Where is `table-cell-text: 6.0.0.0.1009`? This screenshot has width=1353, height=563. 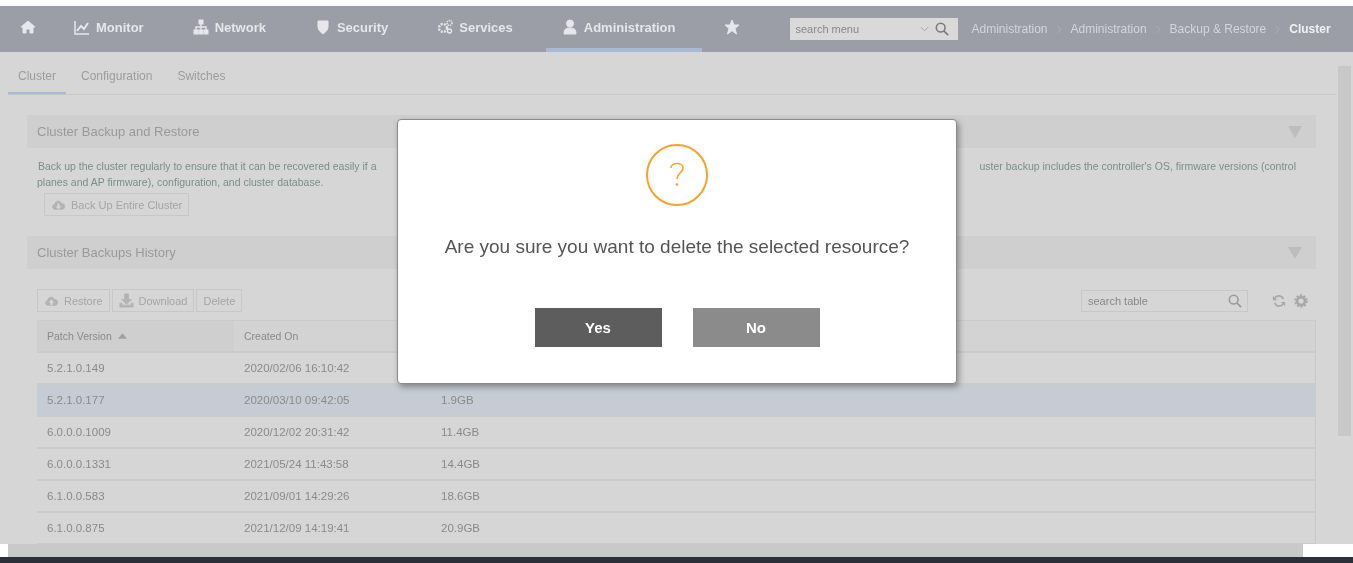 table-cell-text: 6.0.0.0.1009 is located at coordinates (79, 432).